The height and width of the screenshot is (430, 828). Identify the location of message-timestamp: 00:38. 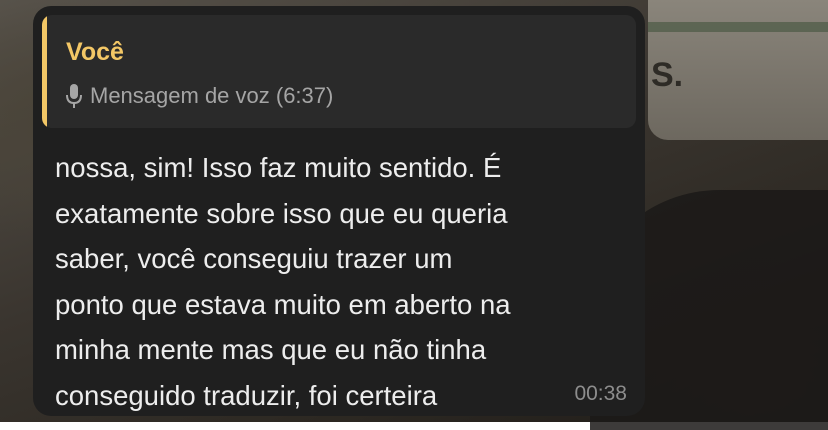
(600, 393).